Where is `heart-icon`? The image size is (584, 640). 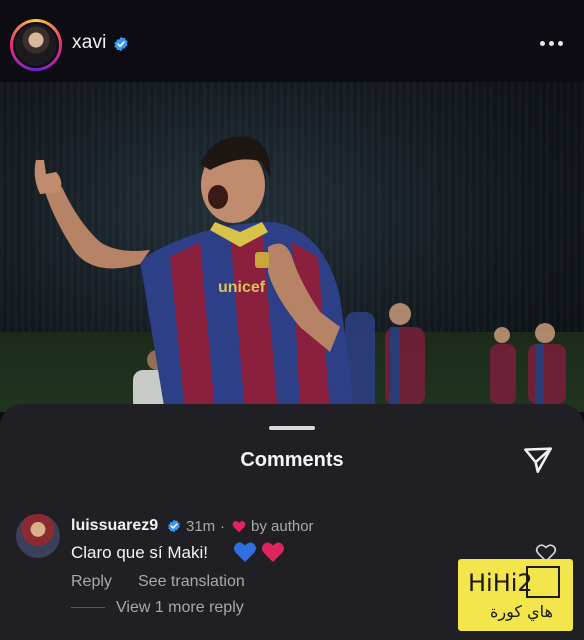 heart-icon is located at coordinates (239, 526).